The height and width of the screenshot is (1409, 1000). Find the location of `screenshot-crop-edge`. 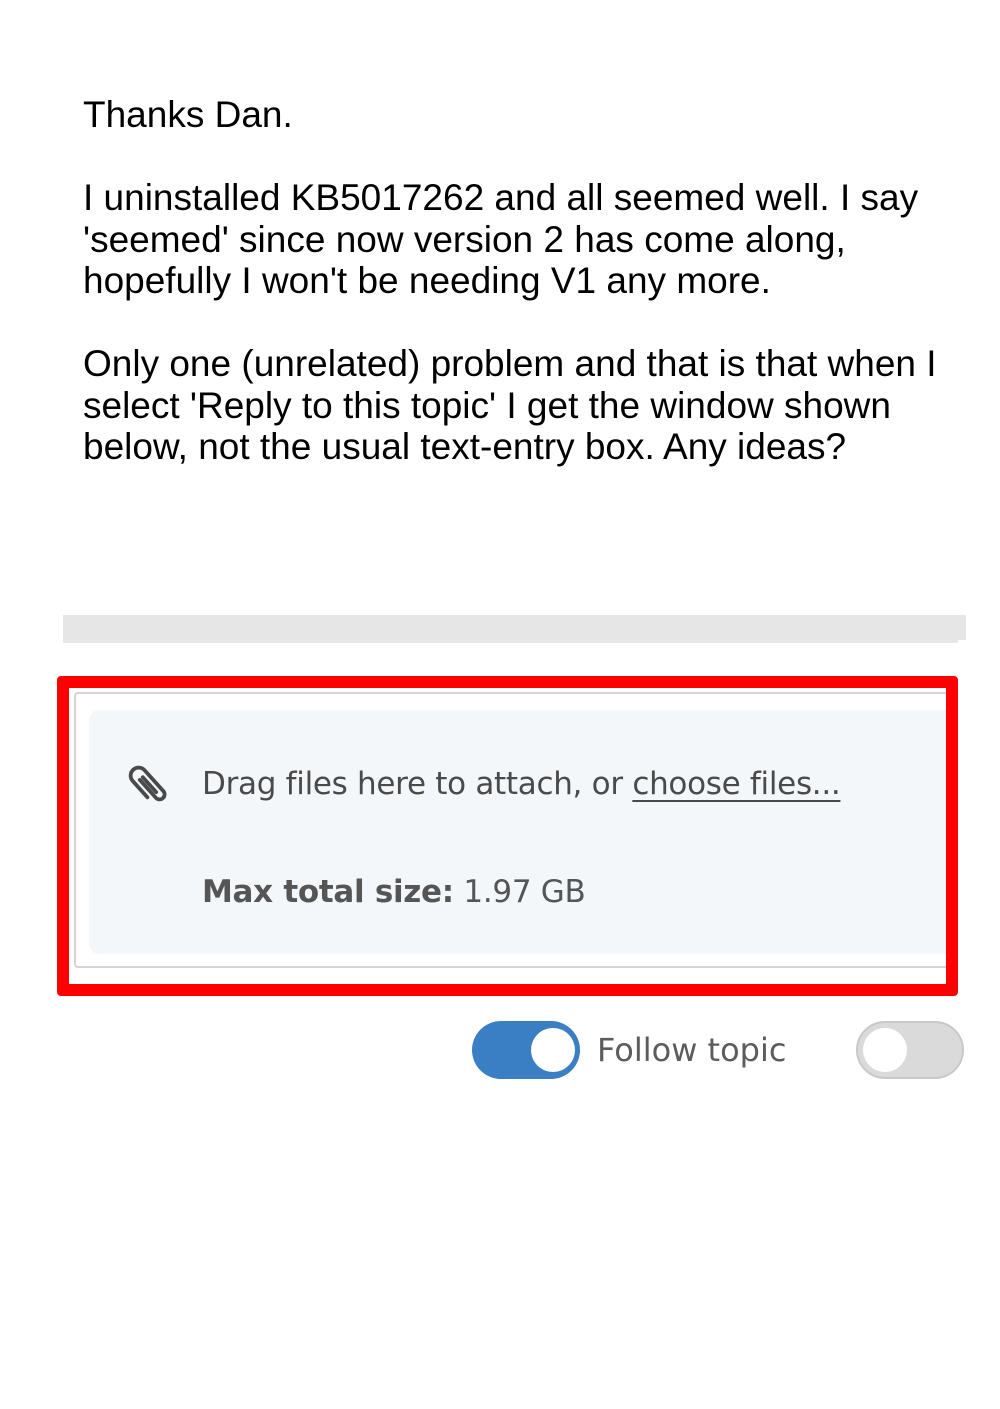

screenshot-crop-edge is located at coordinates (979, 820).